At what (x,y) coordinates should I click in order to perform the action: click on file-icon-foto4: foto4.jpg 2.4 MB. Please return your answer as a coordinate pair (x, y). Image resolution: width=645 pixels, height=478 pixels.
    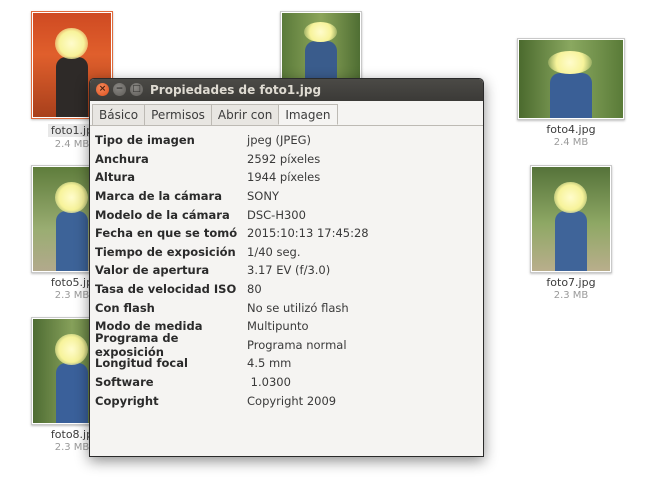
    Looking at the image, I should click on (571, 93).